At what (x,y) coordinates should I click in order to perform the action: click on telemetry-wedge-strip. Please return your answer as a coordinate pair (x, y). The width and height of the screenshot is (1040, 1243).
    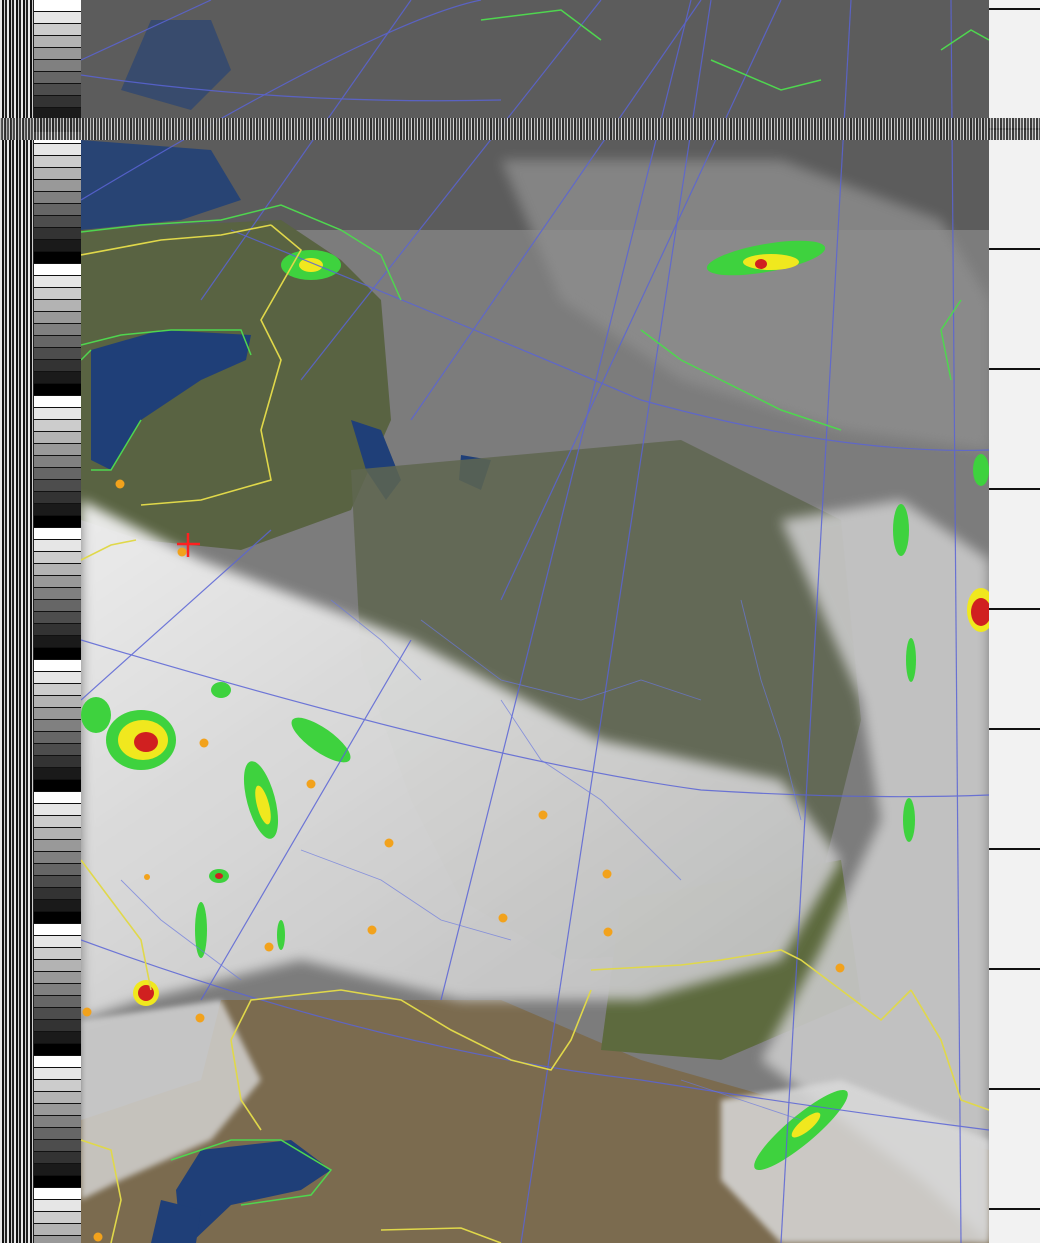
    Looking at the image, I should click on (57, 621).